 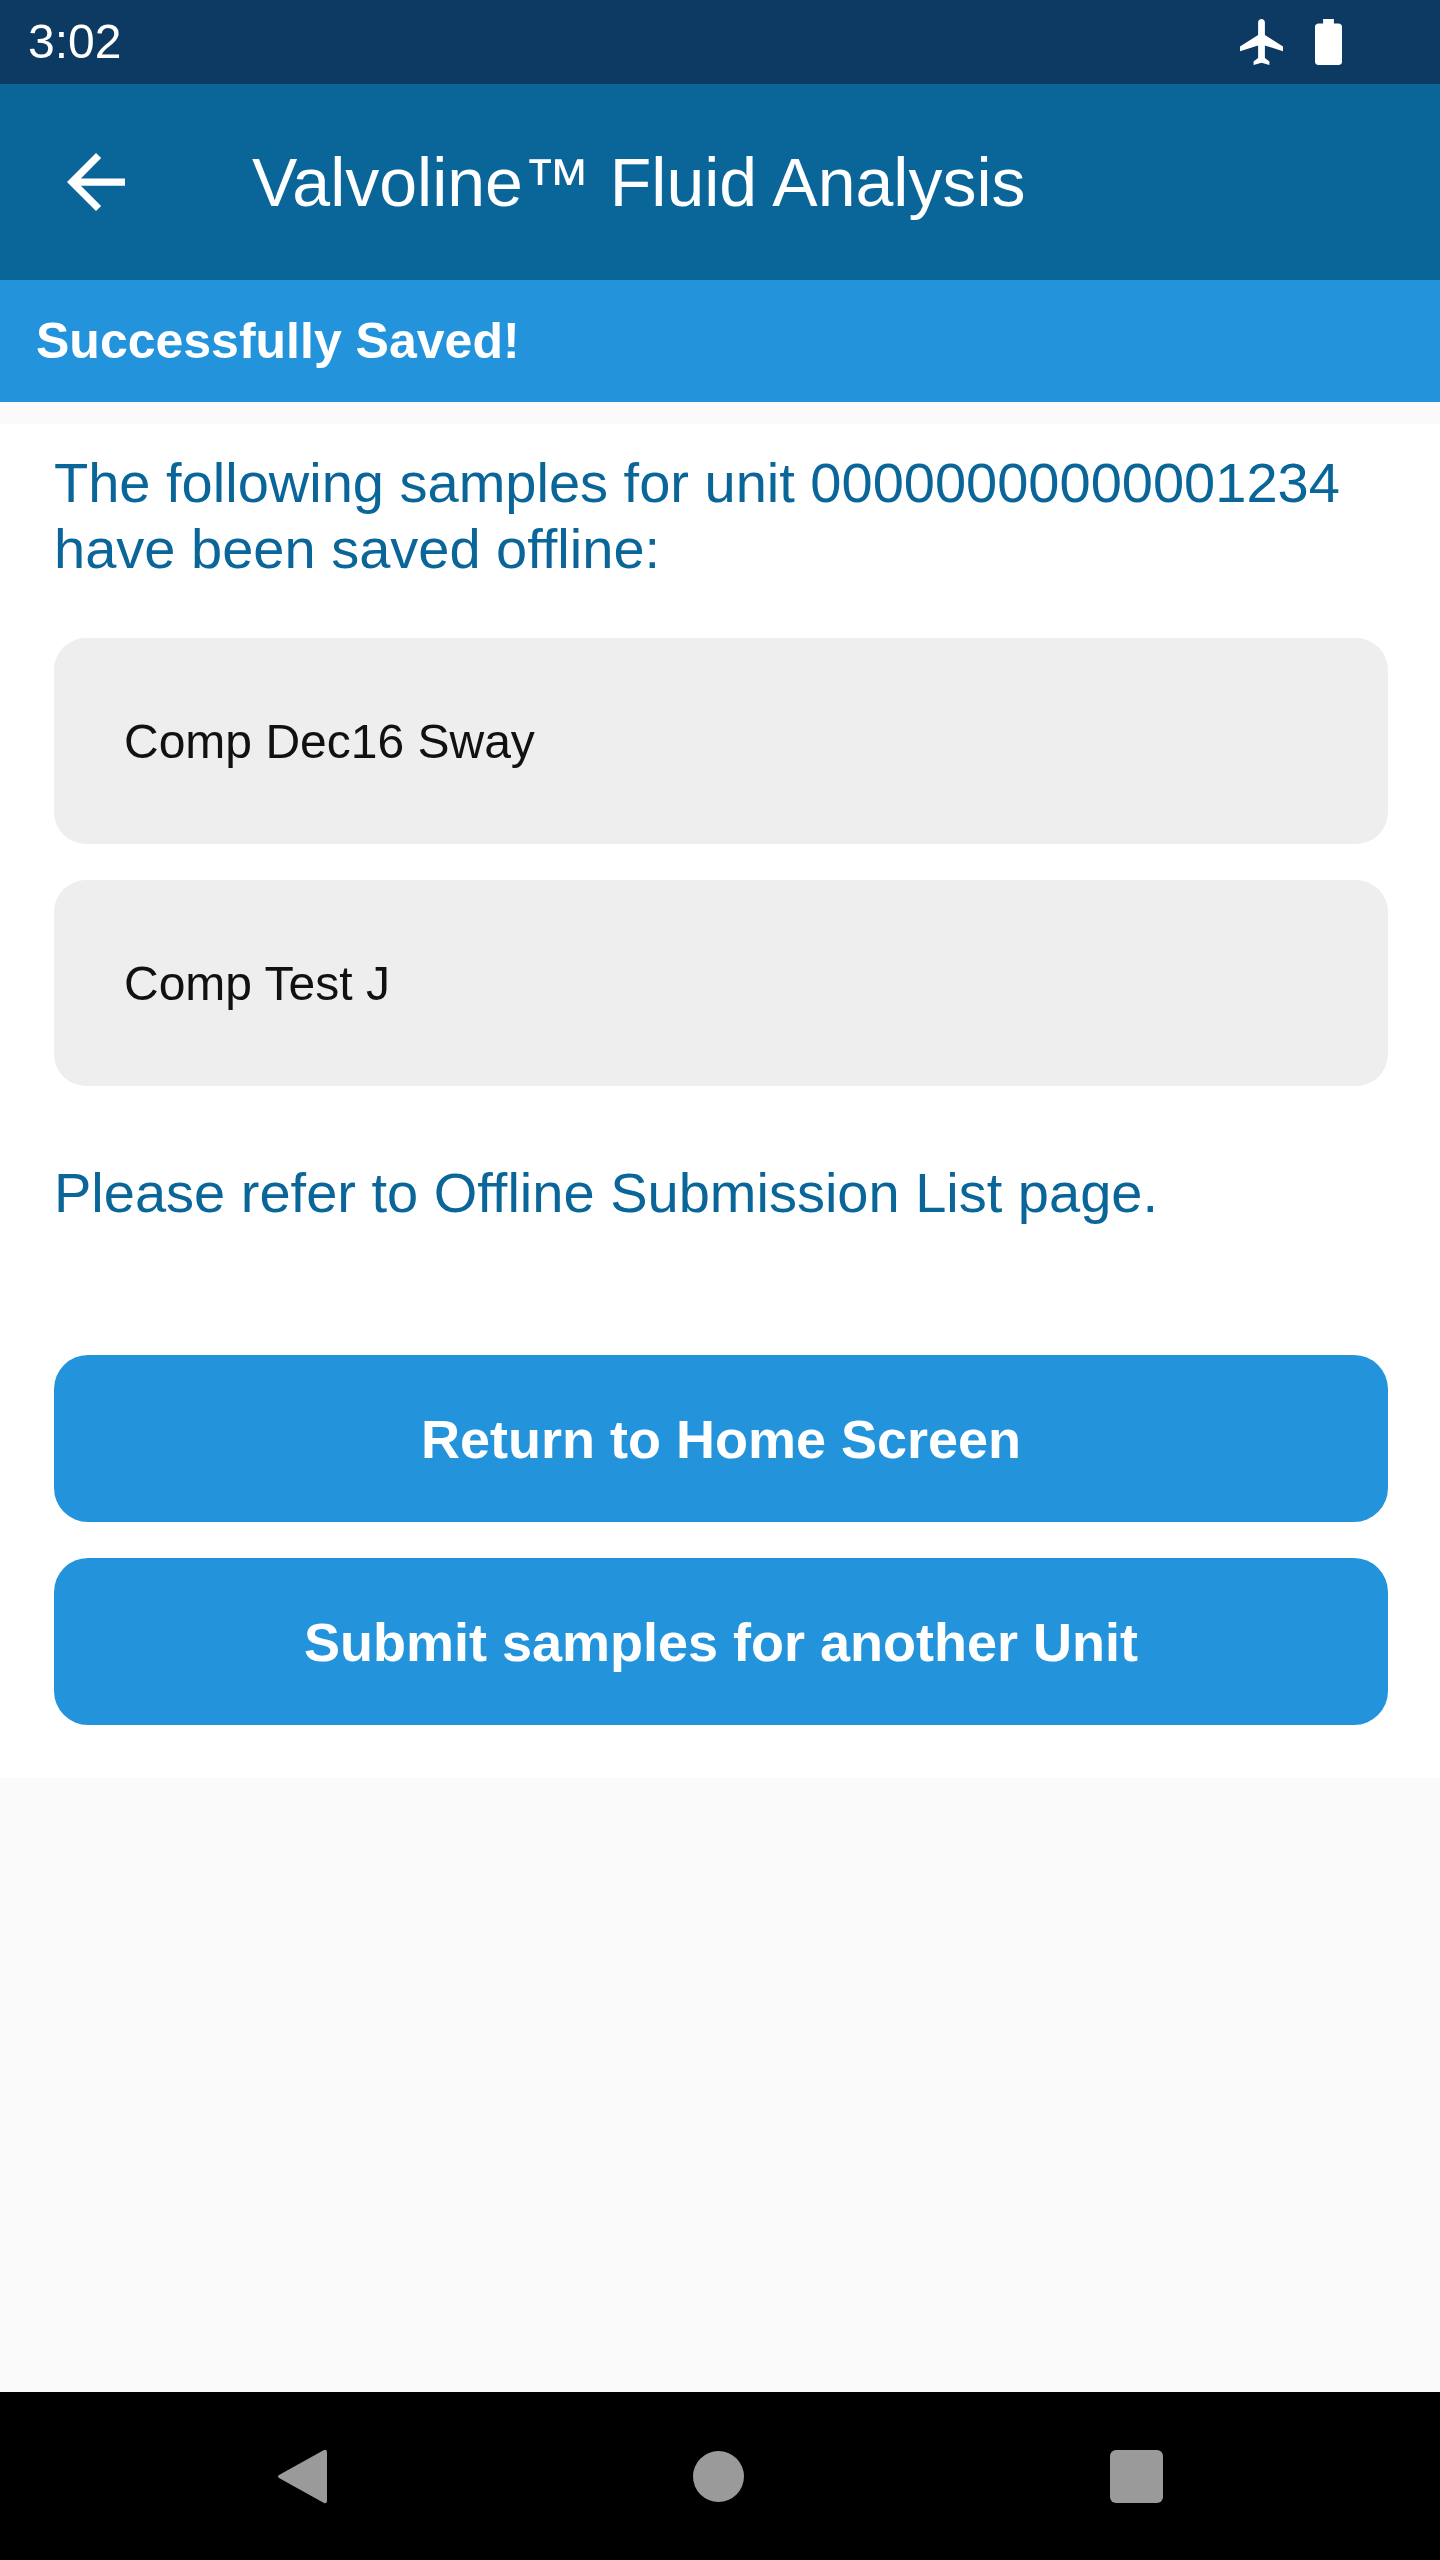 What do you see at coordinates (721, 1641) in the screenshot?
I see `action-button: Submit samples for another Unit` at bounding box center [721, 1641].